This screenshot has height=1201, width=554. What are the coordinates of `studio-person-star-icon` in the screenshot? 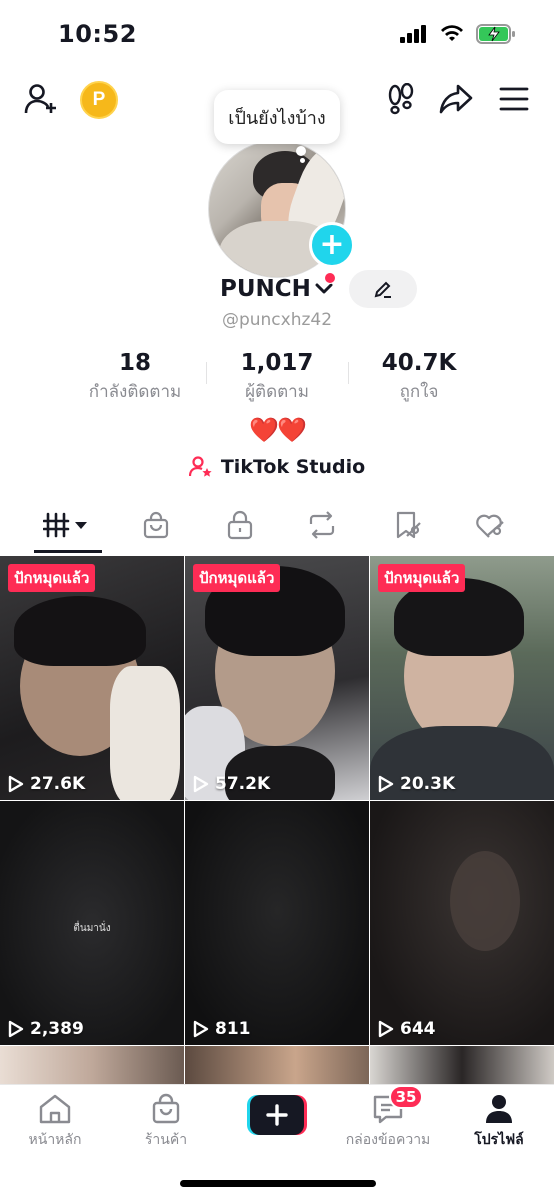 It's located at (200, 466).